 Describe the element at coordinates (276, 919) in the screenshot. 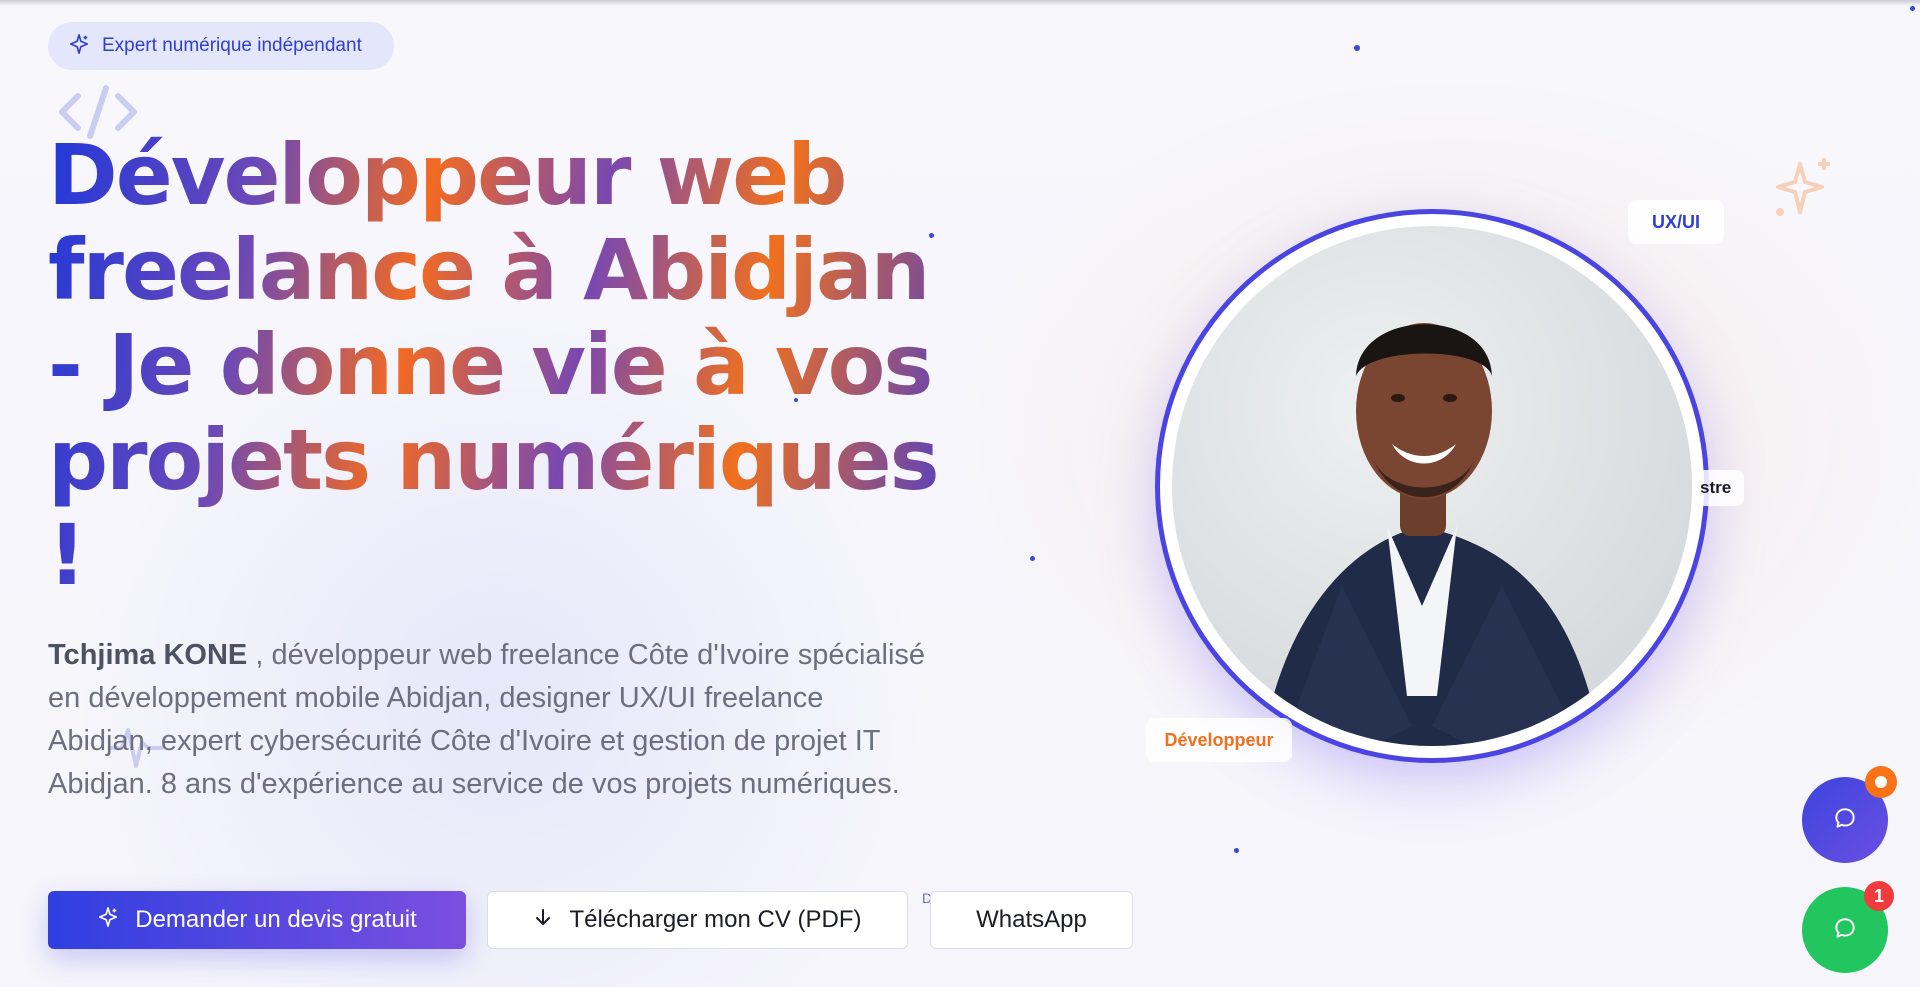

I see `request-quote-label: Demander un devis gratuit` at that location.